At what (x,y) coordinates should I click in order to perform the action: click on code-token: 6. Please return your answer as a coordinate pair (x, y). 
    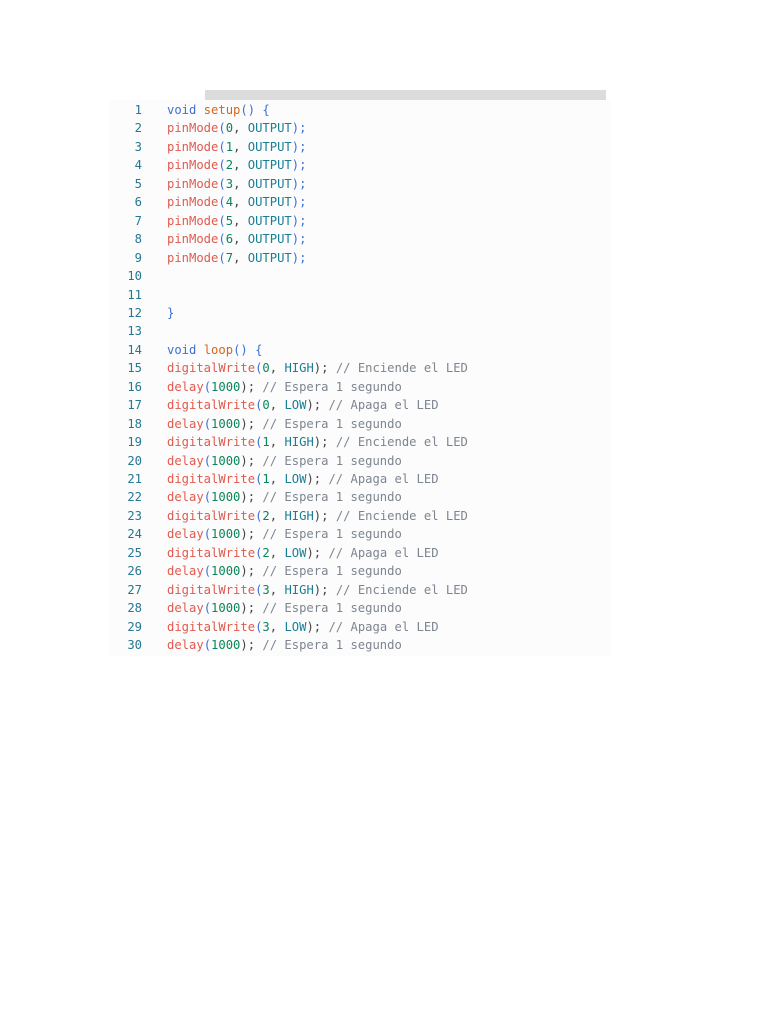
    Looking at the image, I should click on (229, 239).